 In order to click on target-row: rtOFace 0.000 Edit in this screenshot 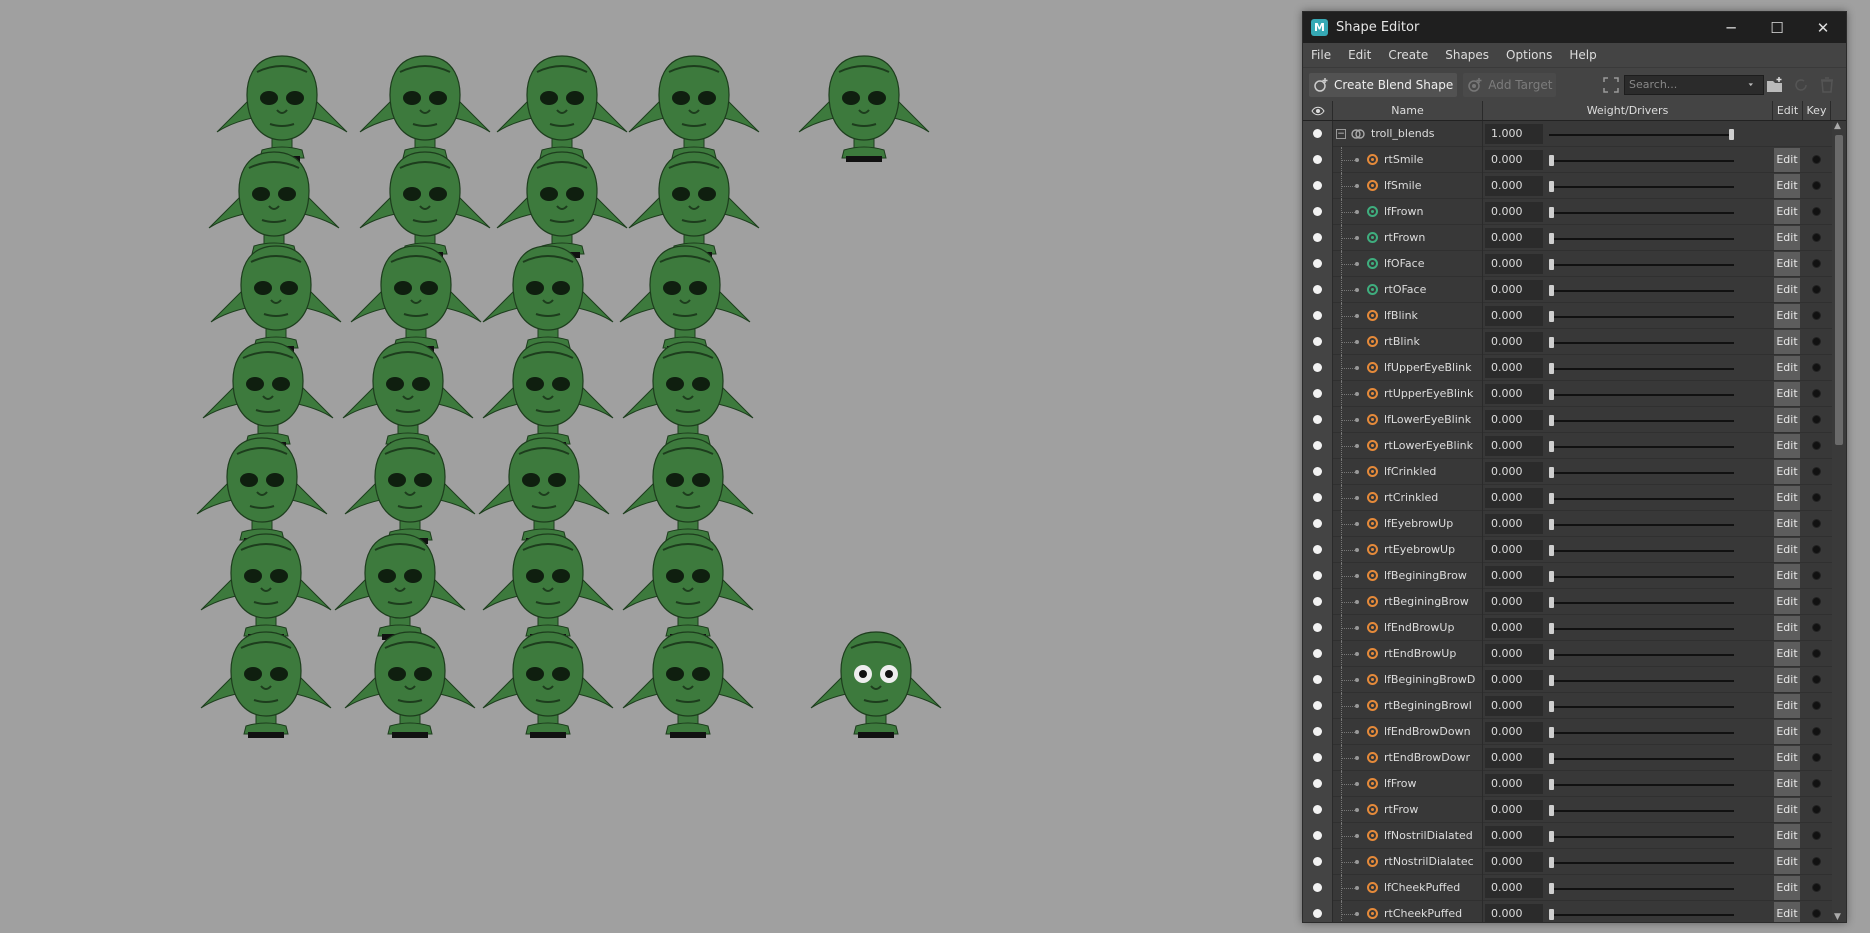, I will do `click(1567, 289)`.